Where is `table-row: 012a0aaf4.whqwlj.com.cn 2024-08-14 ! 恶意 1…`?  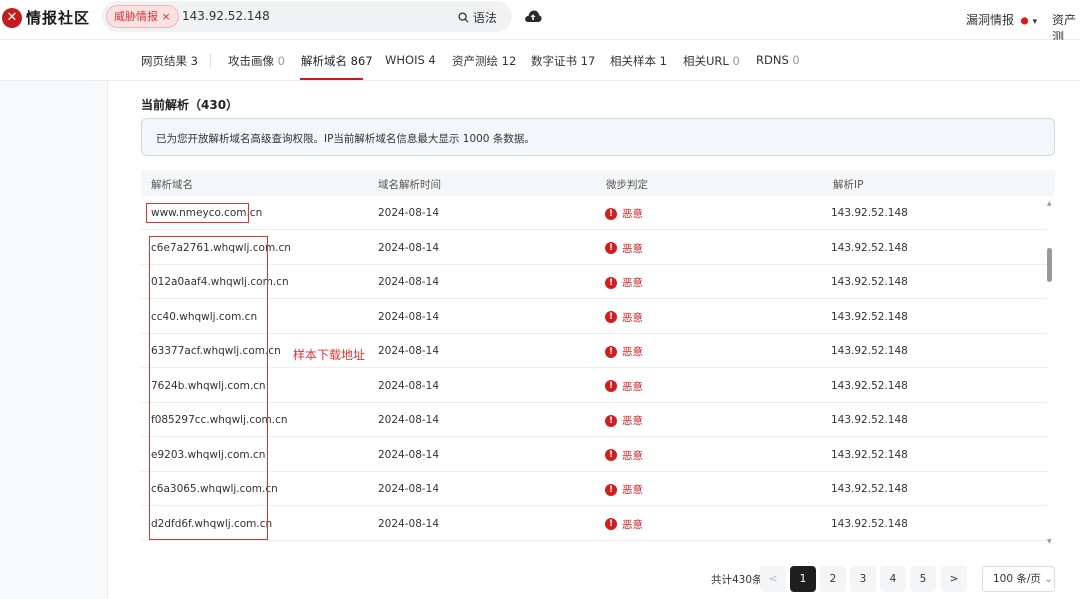
table-row: 012a0aaf4.whqwlj.com.cn 2024-08-14 ! 恶意 1… is located at coordinates (594, 282).